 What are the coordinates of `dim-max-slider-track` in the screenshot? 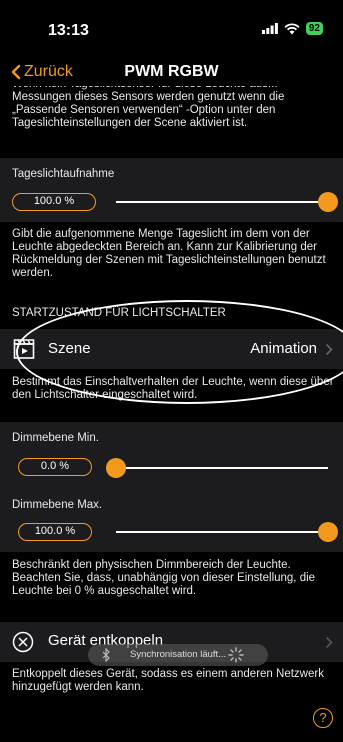 It's located at (222, 532).